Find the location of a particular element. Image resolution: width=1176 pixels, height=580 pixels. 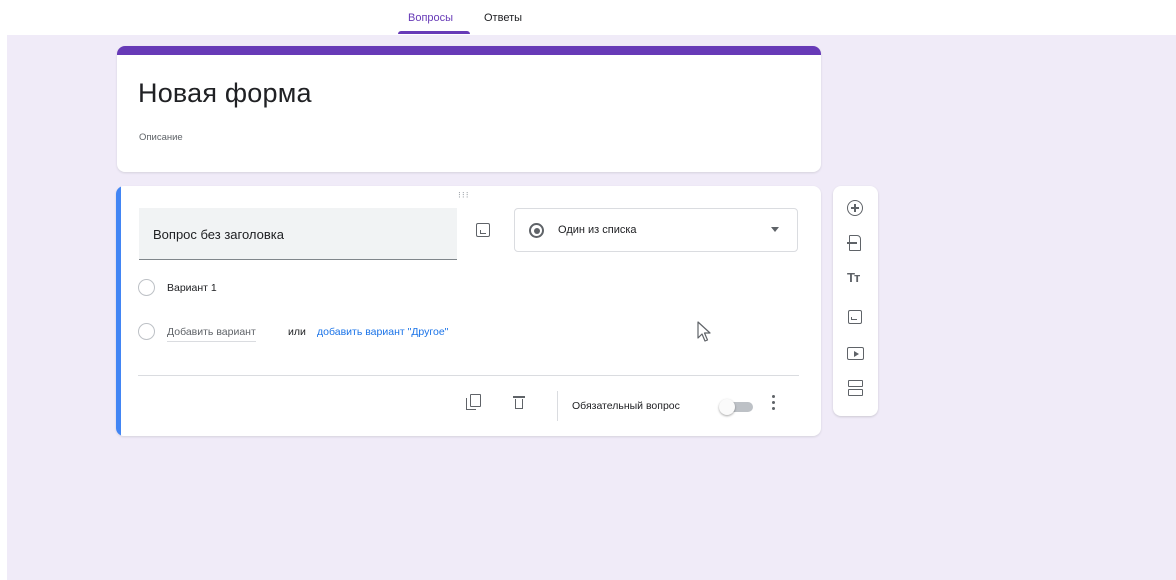

footer-separator is located at coordinates (557, 406).